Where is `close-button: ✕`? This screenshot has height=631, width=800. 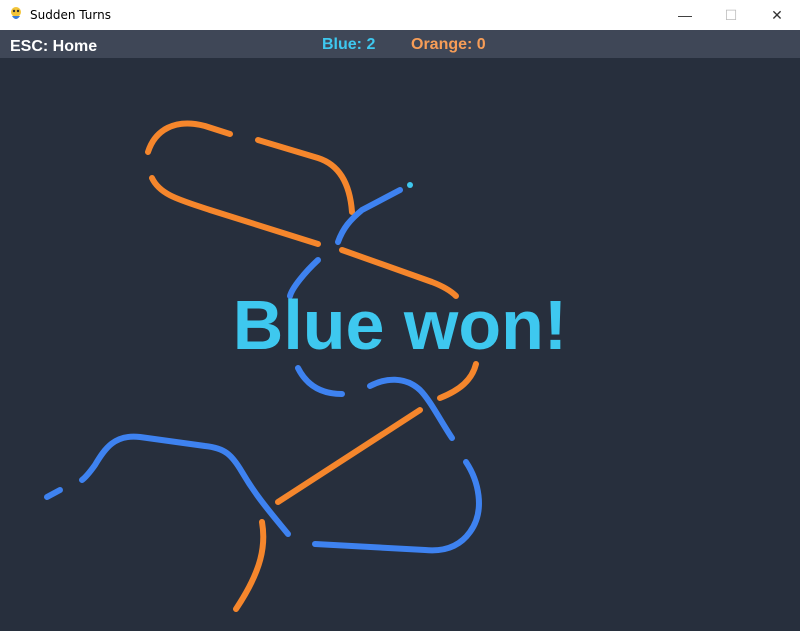
close-button: ✕ is located at coordinates (777, 15).